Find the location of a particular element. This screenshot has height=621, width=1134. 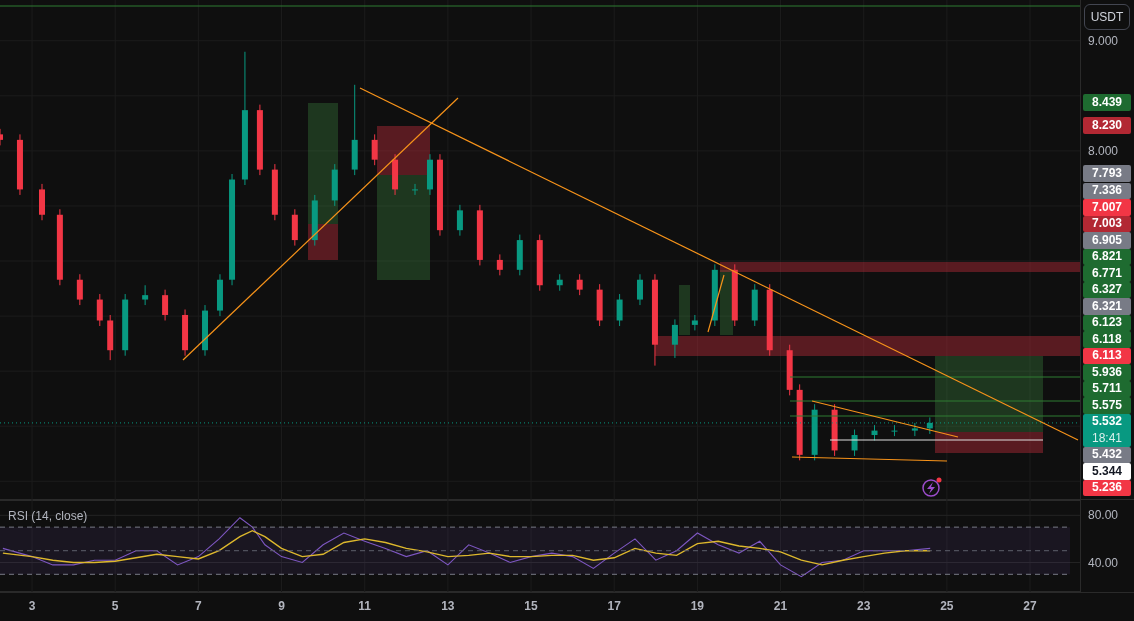

date-label: 7 is located at coordinates (198, 606).